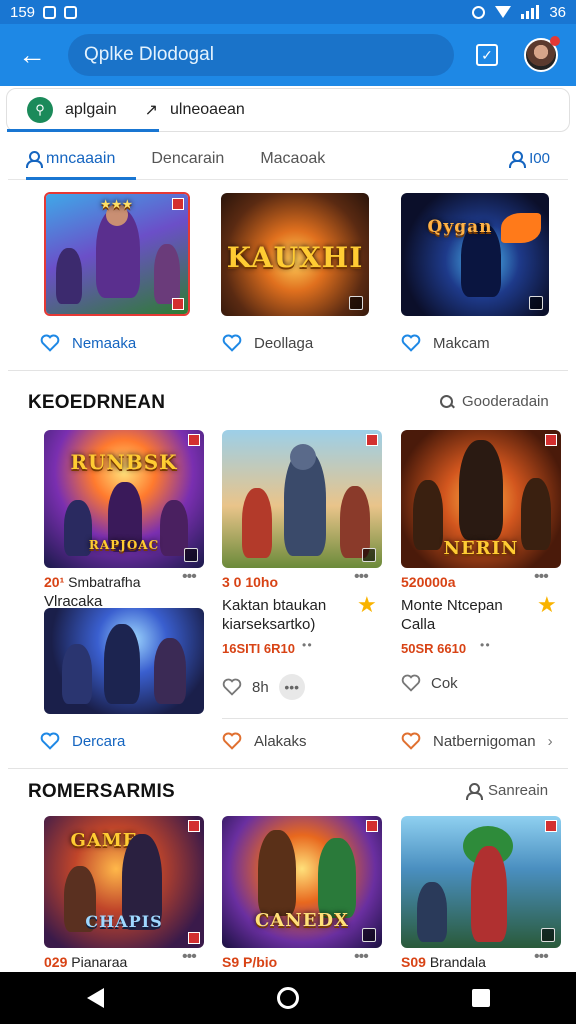 This screenshot has width=576, height=1024. I want to click on chip-primary: aplgain, so click(91, 110).